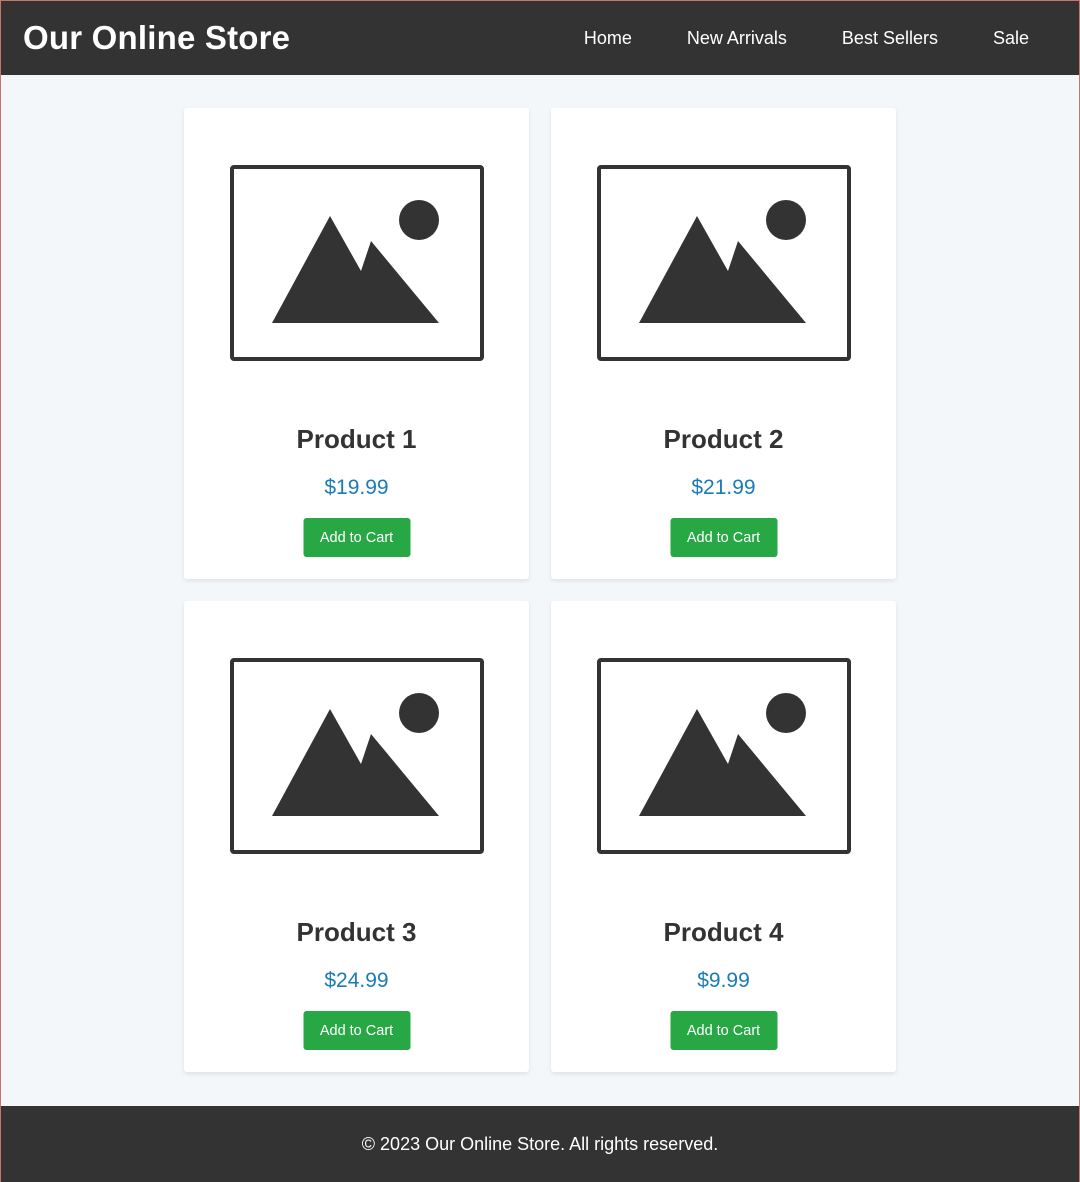  I want to click on nav-link-home: Home, so click(608, 38).